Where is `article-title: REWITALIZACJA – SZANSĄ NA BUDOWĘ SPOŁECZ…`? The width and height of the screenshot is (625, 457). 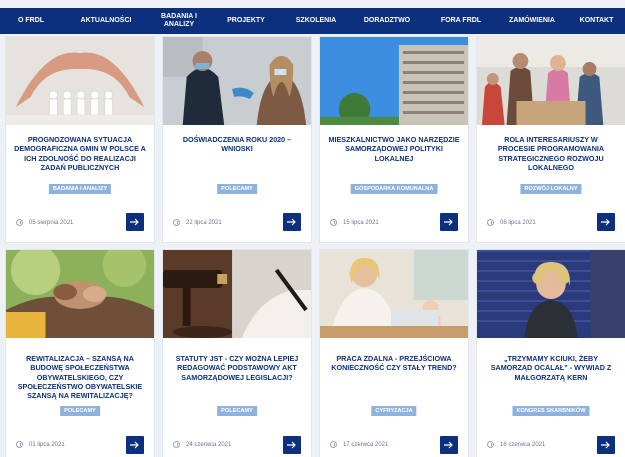
article-title: REWITALIZACJA – SZANSĄ NA BUDOWĘ SPOŁECZ… is located at coordinates (80, 377).